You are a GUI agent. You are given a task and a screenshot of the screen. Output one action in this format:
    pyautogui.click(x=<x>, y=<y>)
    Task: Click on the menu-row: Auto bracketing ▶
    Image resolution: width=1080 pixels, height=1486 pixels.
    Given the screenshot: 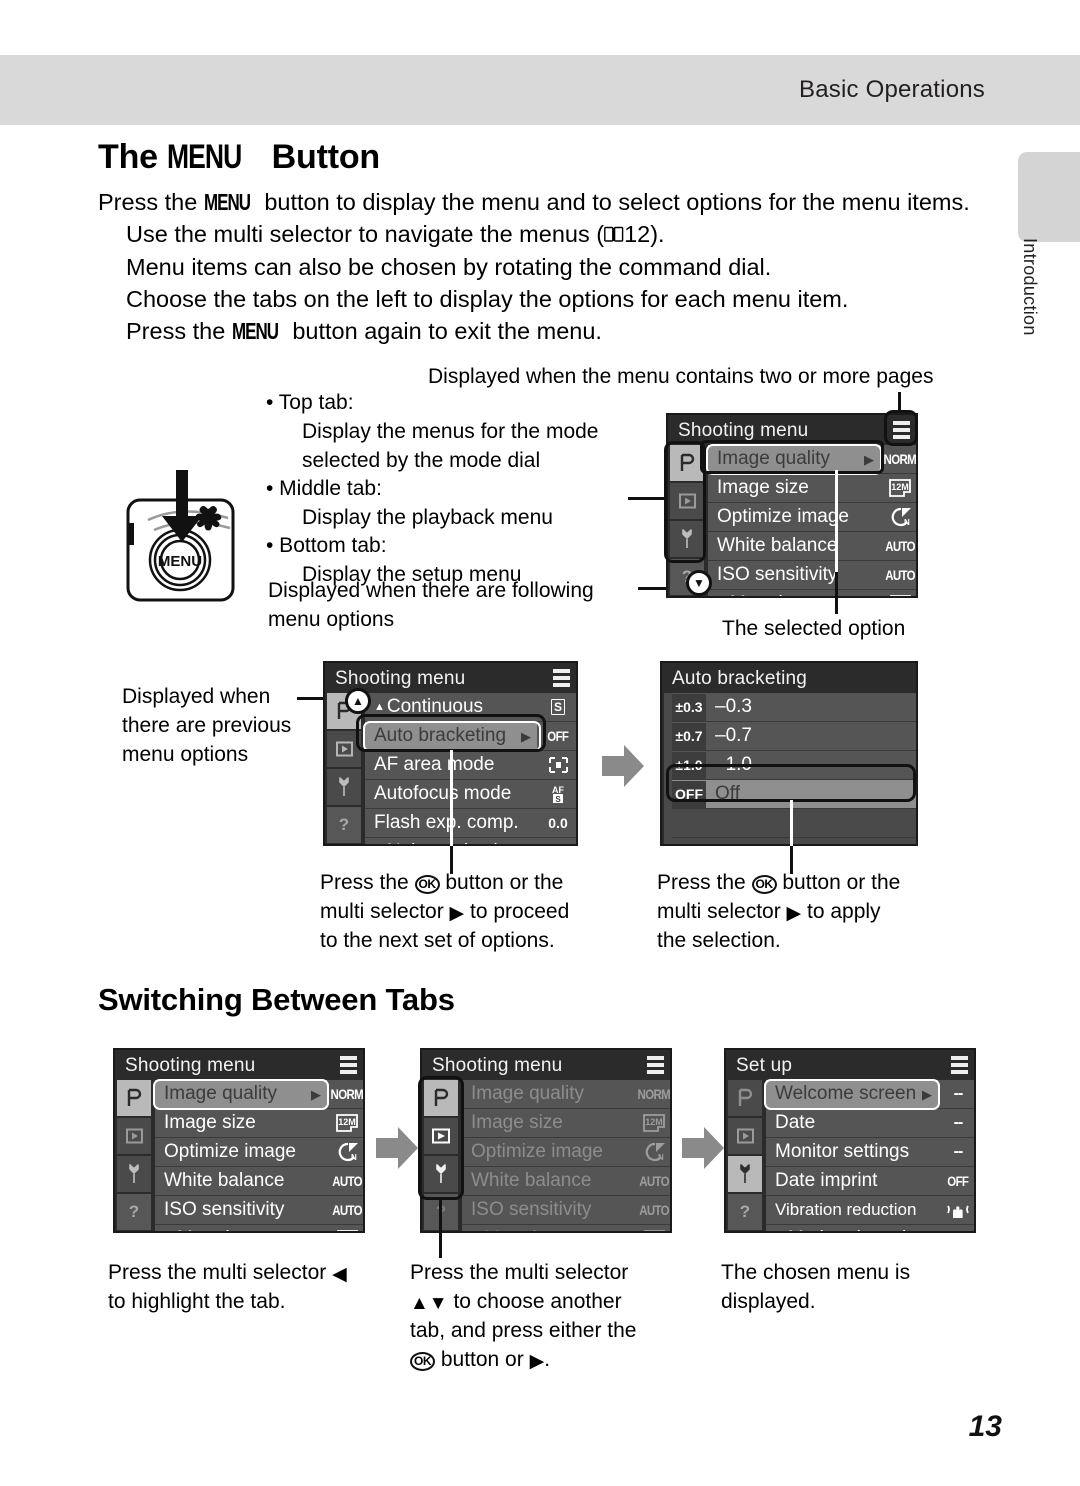 What is the action you would take?
    pyautogui.click(x=451, y=736)
    